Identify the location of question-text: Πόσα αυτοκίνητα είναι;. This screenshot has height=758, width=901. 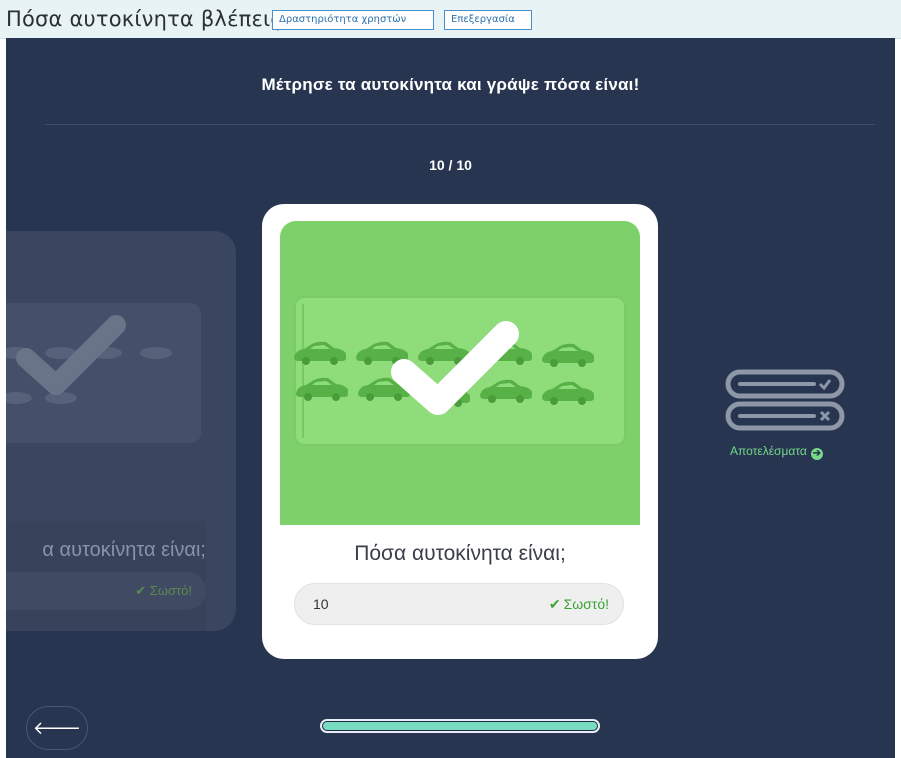
(460, 553).